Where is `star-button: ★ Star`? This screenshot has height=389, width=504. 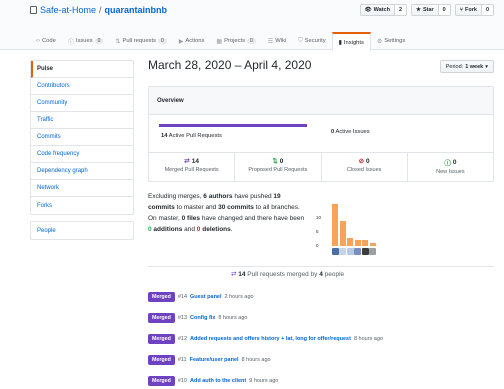
star-button: ★ Star is located at coordinates (425, 10).